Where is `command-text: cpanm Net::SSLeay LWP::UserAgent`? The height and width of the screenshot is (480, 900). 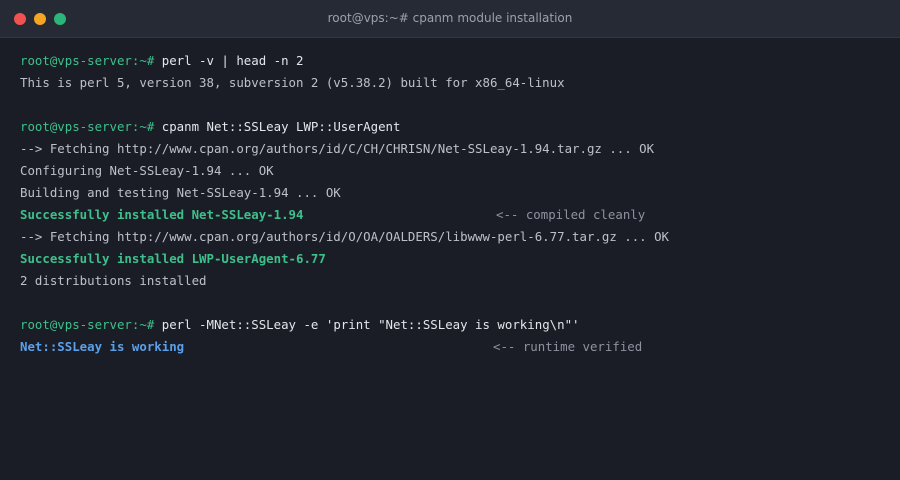 command-text: cpanm Net::SSLeay LWP::UserAgent is located at coordinates (277, 126).